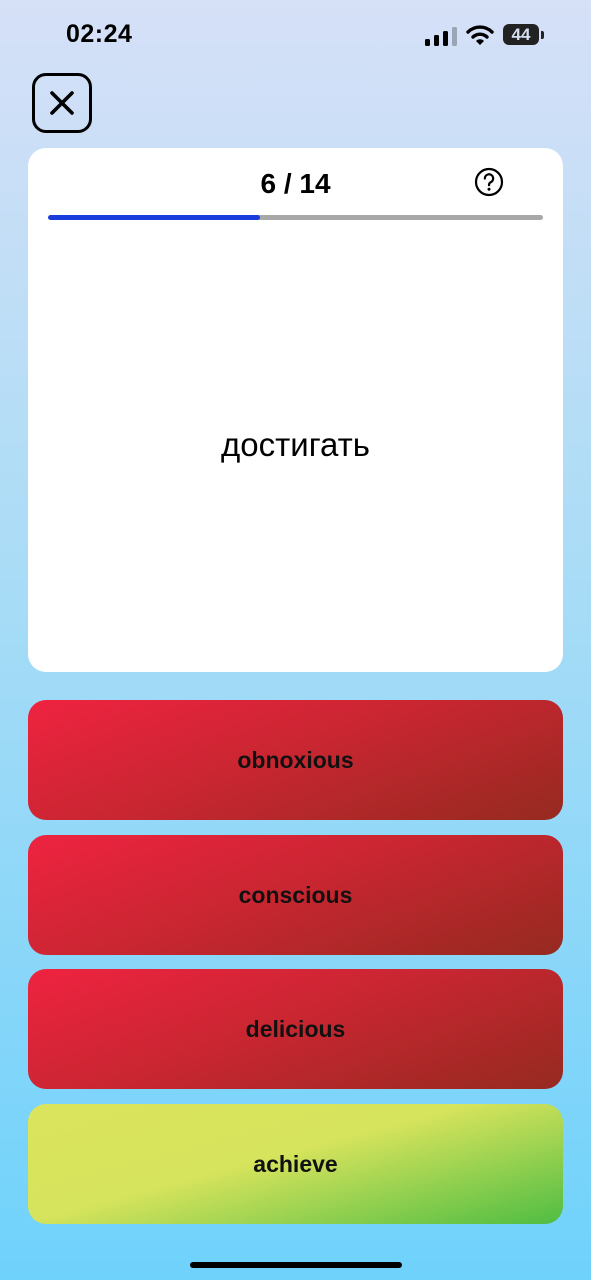 The image size is (591, 1280). What do you see at coordinates (99, 34) in the screenshot?
I see `status-time: 02:24` at bounding box center [99, 34].